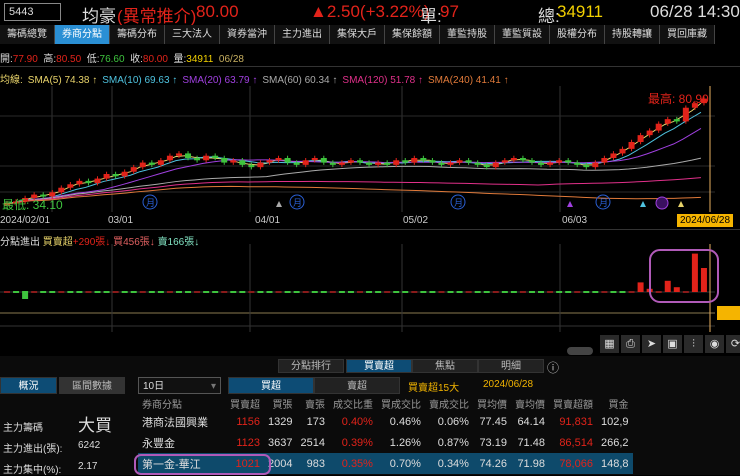 This screenshot has height=476, width=740. What do you see at coordinates (179, 385) in the screenshot?
I see `period-select: 10日 ▾` at bounding box center [179, 385].